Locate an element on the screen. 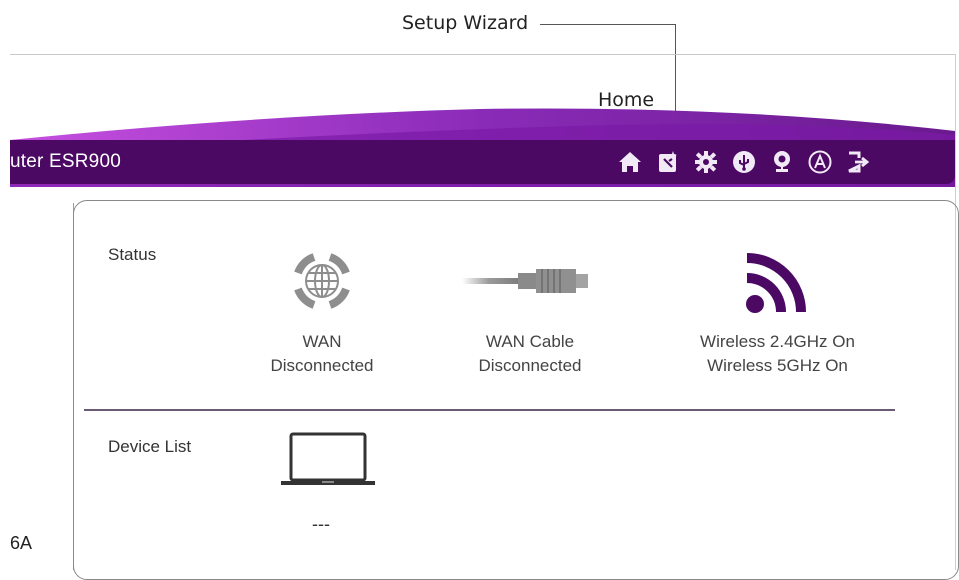 The width and height of the screenshot is (959, 580). frame-top-border is located at coordinates (482, 54).